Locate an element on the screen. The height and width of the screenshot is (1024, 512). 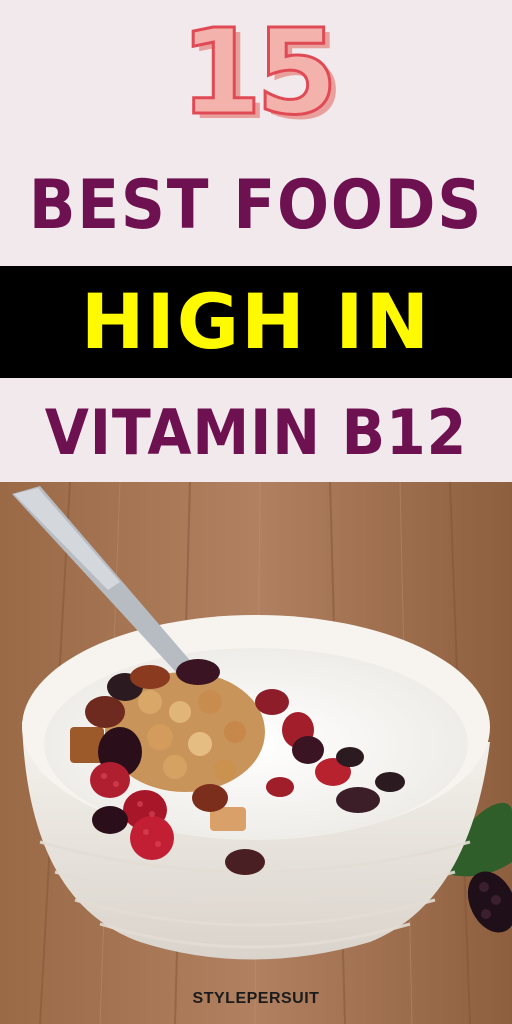
title-line-high-in: HIGH IN is located at coordinates (256, 321).